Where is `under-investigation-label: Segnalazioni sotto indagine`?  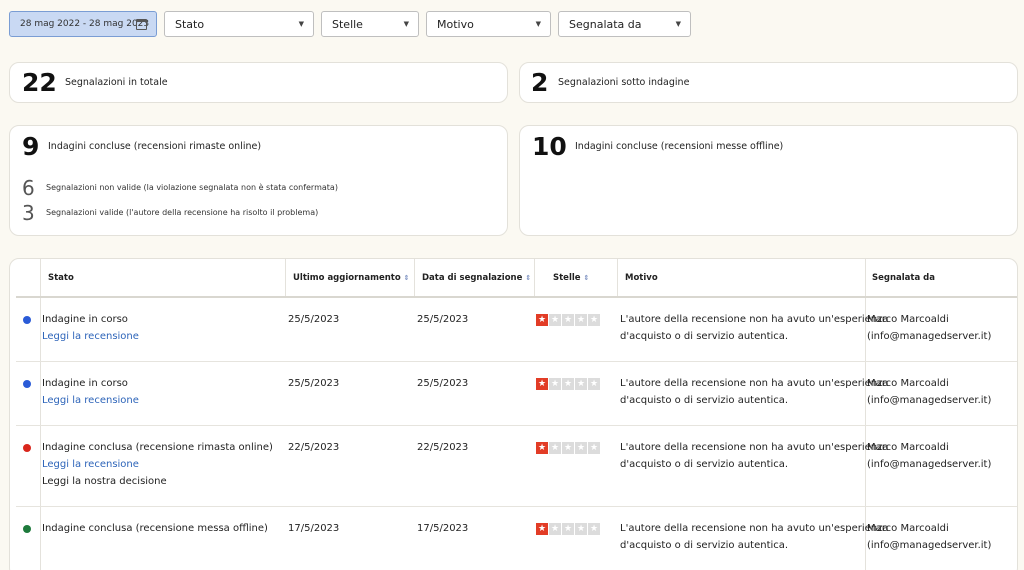
under-investigation-label: Segnalazioni sotto indagine is located at coordinates (624, 82).